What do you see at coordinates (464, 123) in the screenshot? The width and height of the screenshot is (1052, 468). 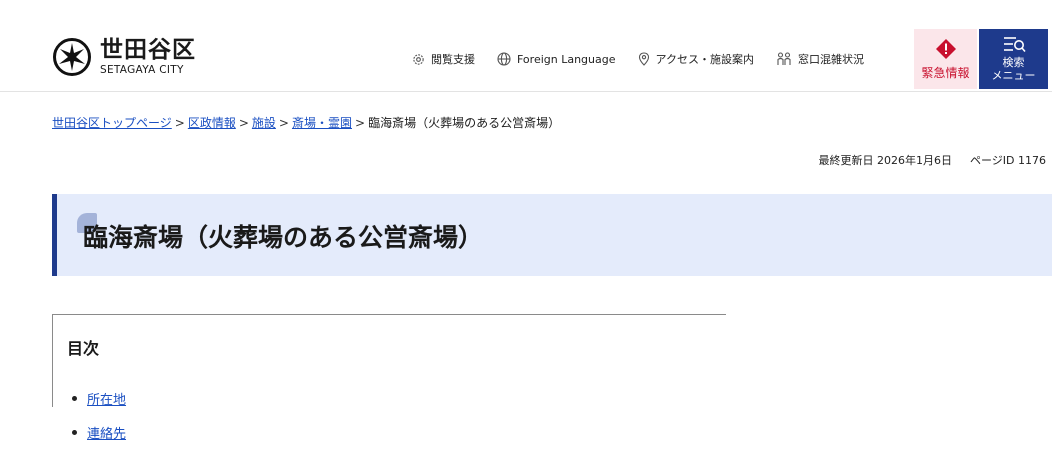 I see `breadcrumb-current: 臨海斎場（火葬場のある公営斎場）` at bounding box center [464, 123].